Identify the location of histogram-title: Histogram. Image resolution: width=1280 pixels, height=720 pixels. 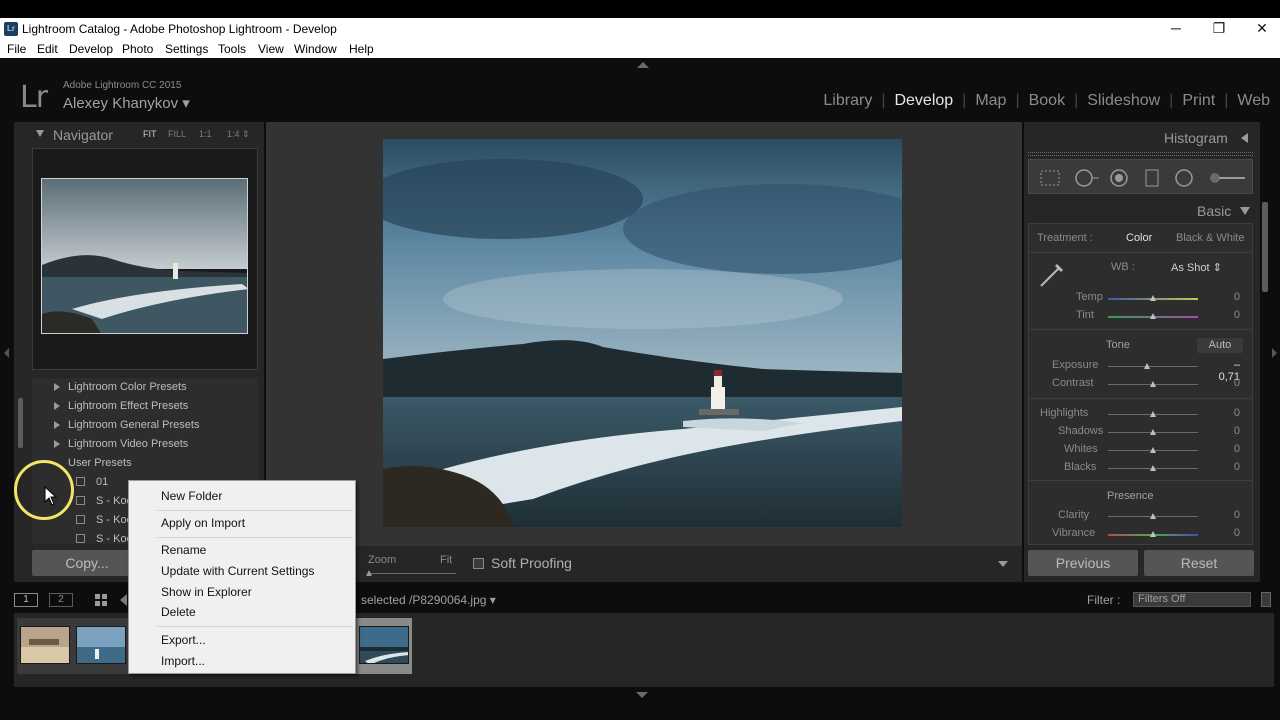
(1196, 138).